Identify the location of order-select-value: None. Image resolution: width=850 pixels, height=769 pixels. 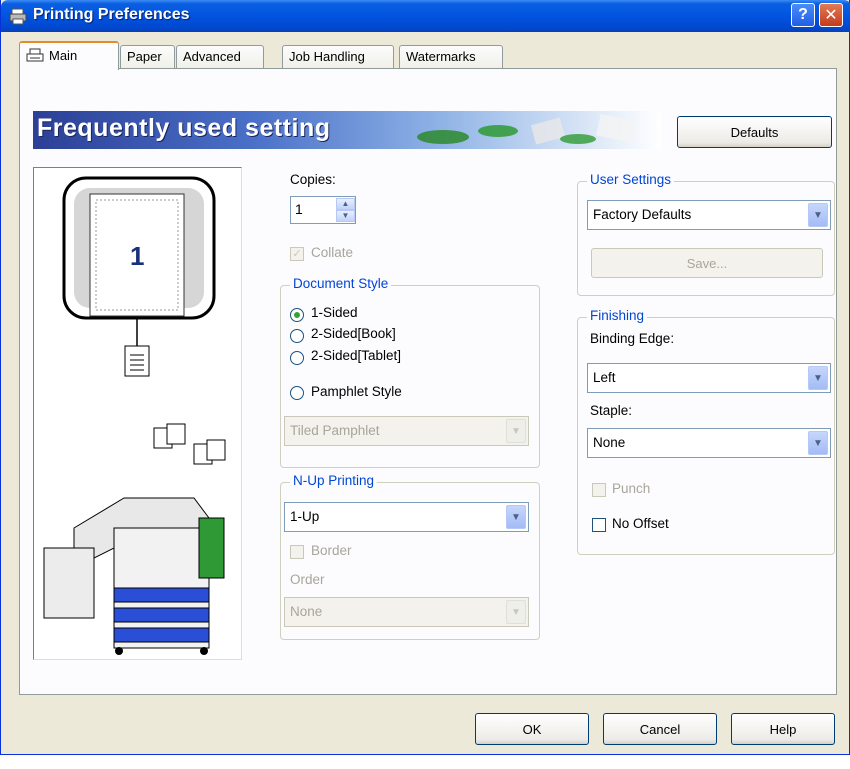
(306, 611).